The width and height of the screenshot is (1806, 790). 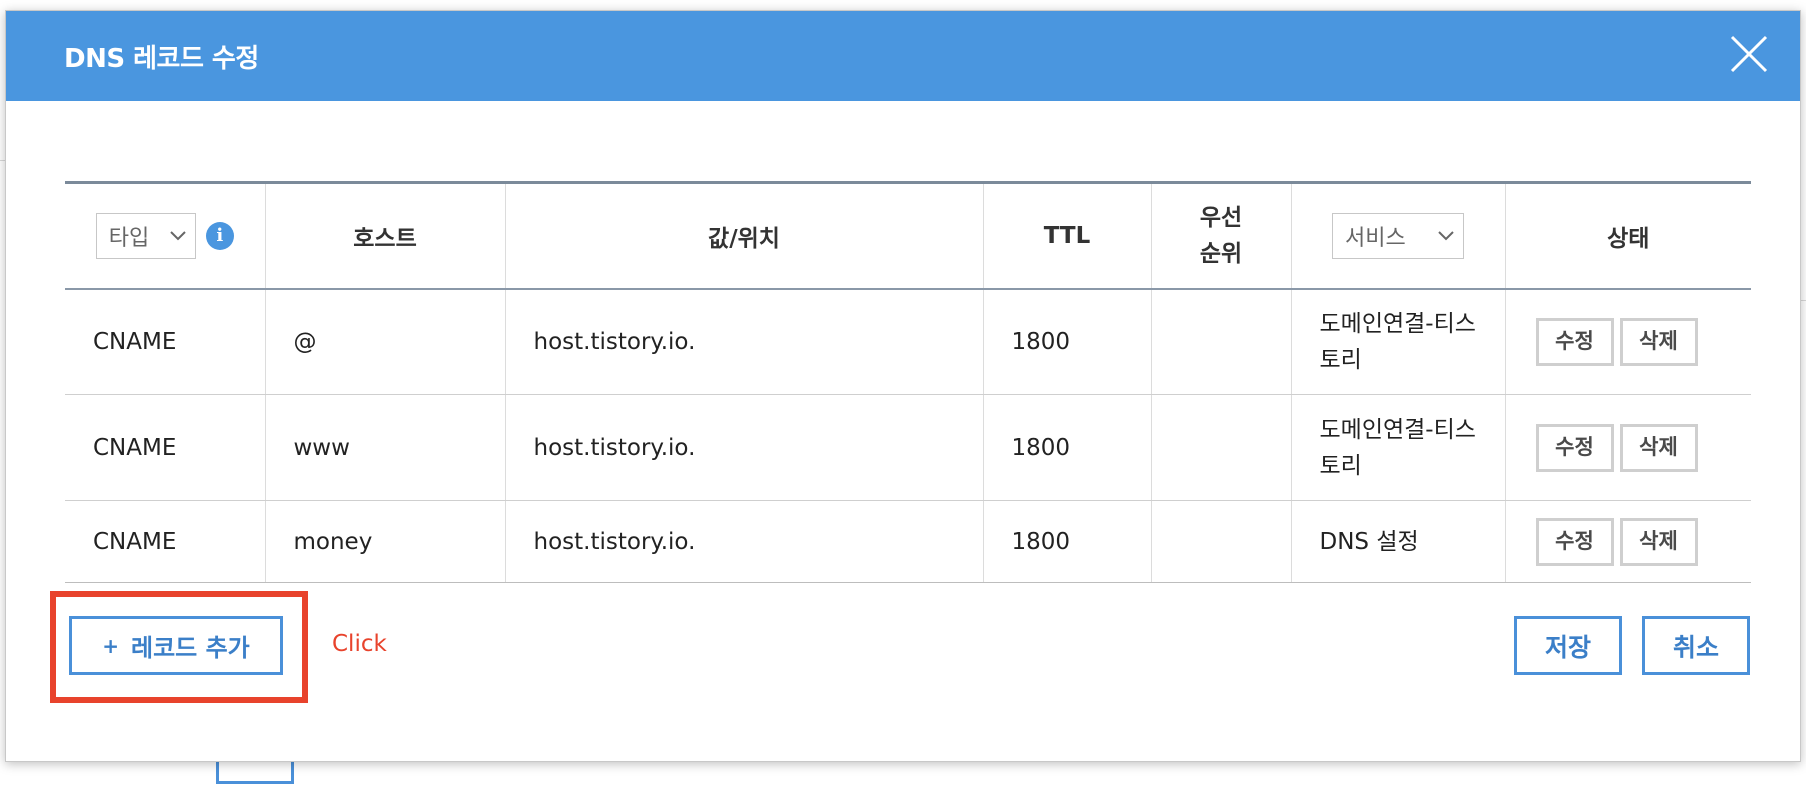 I want to click on cell-host: money, so click(x=384, y=541).